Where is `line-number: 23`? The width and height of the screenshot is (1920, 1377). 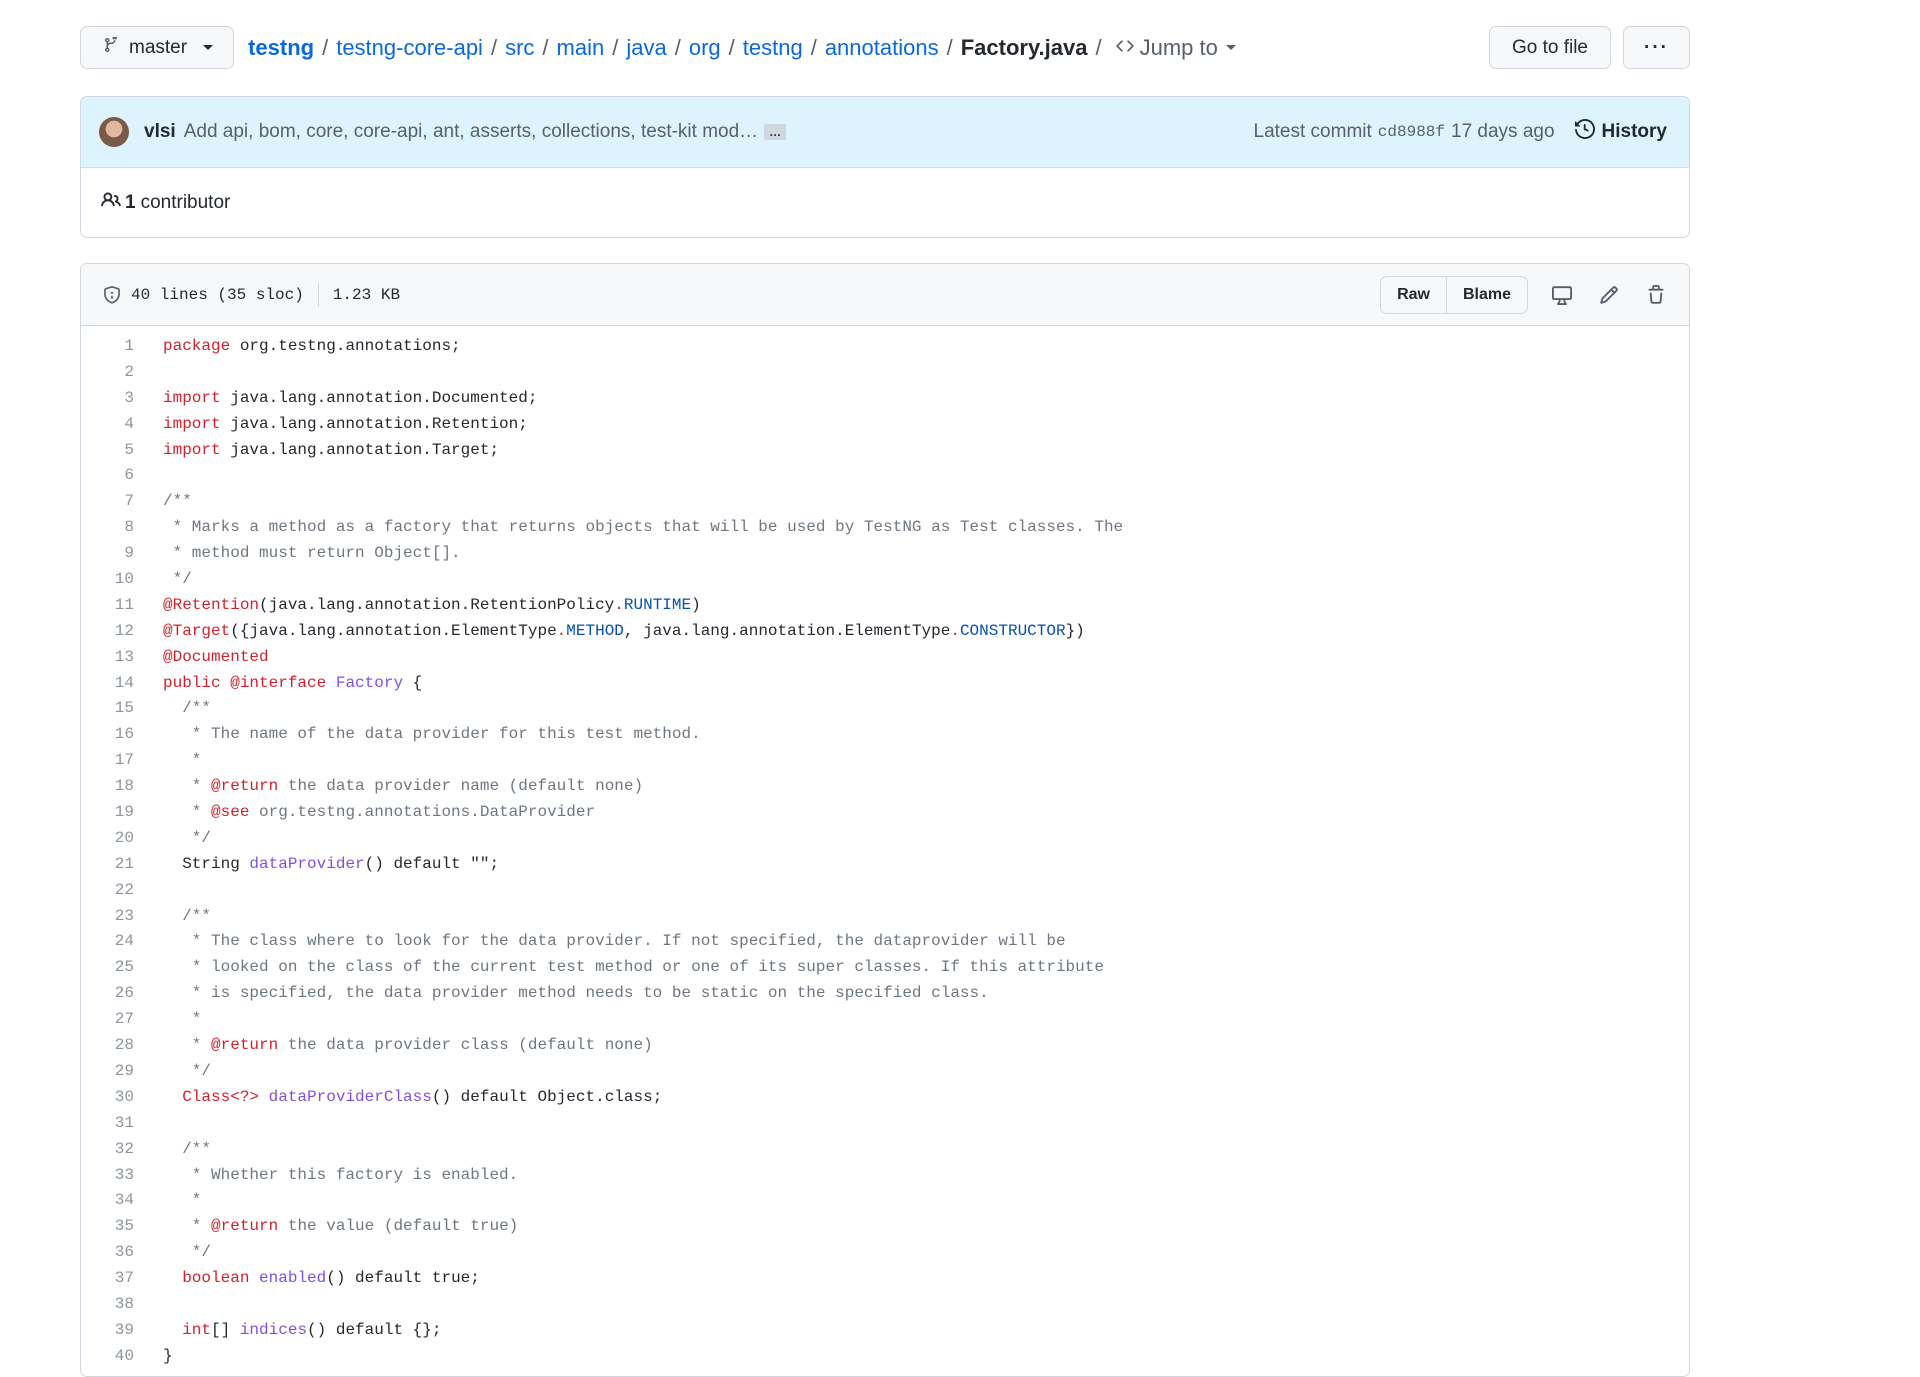
line-number: 23 is located at coordinates (122, 917).